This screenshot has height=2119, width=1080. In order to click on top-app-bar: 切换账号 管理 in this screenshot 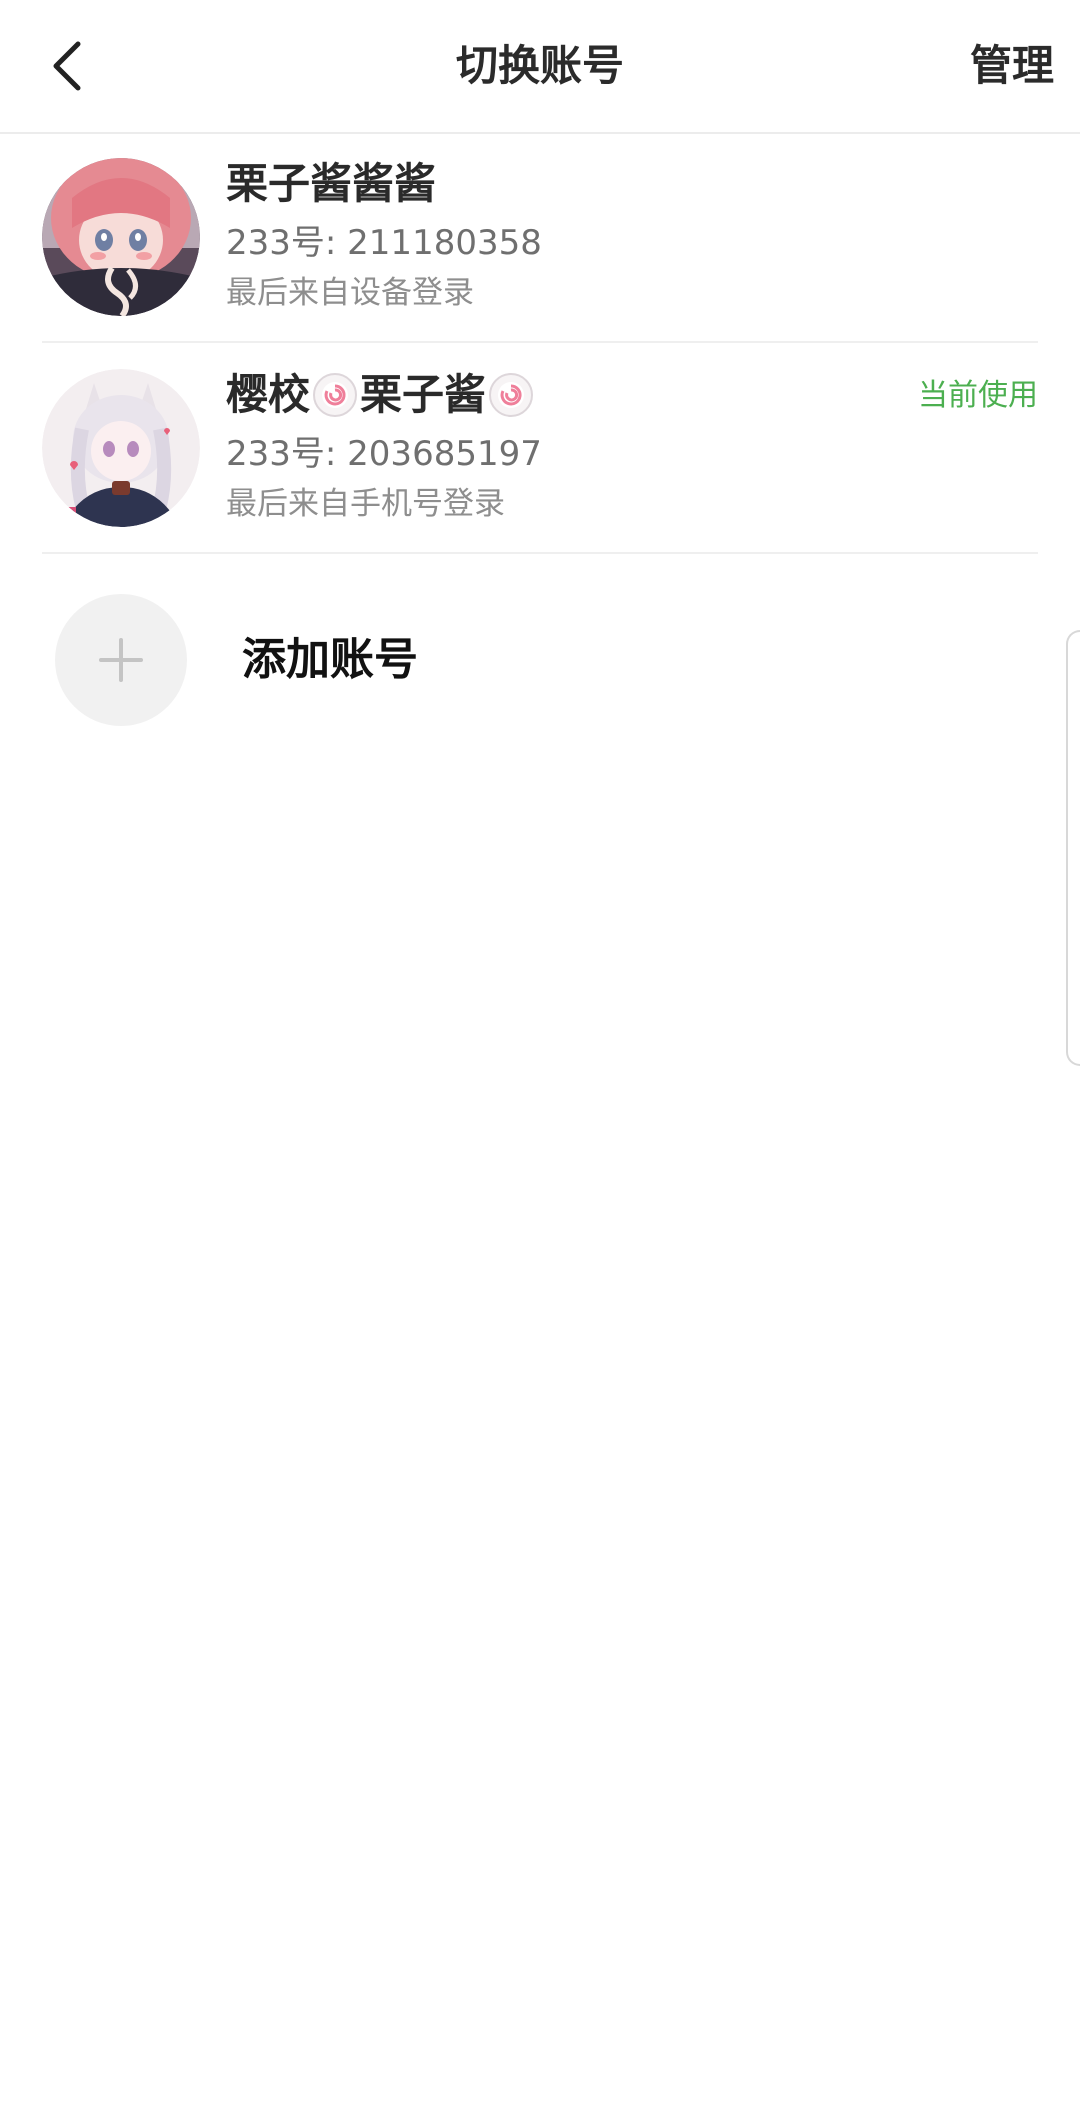, I will do `click(540, 67)`.